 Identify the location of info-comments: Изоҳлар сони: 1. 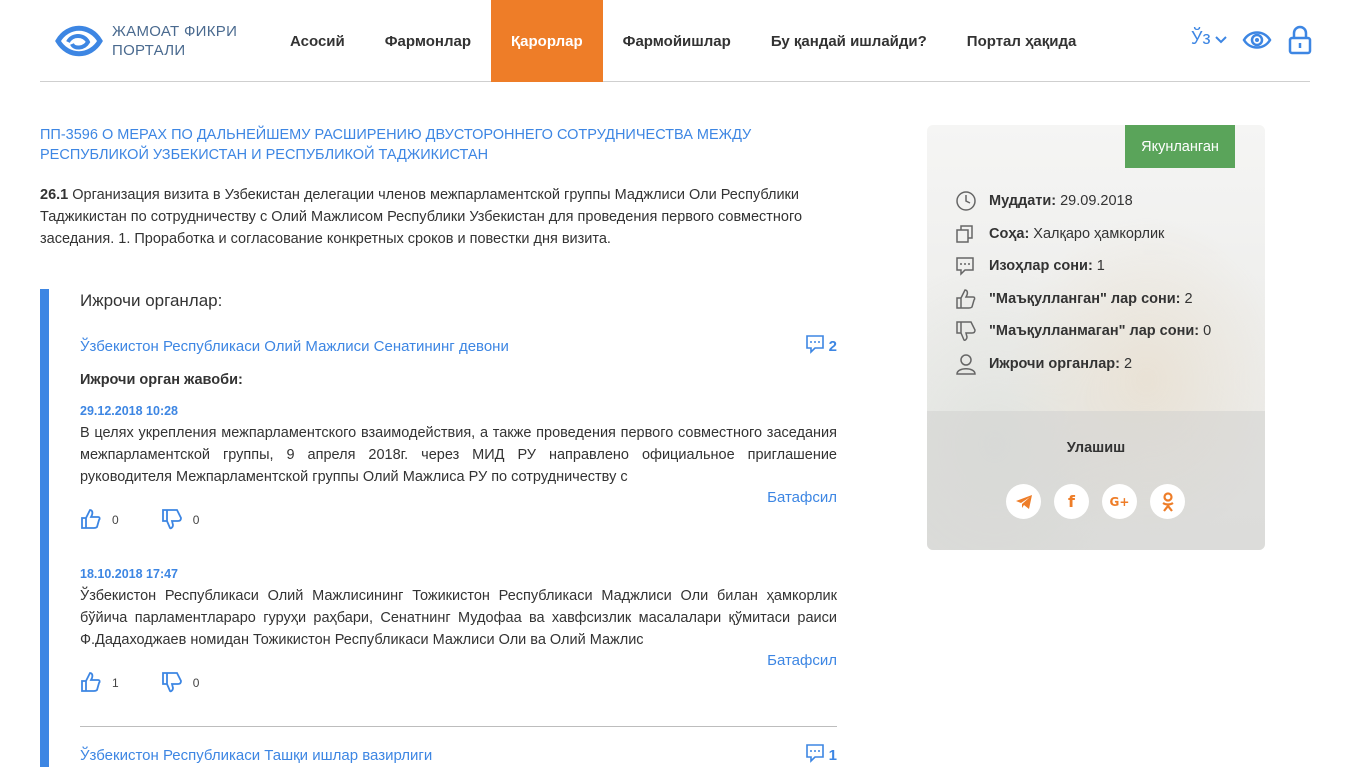
(1083, 266).